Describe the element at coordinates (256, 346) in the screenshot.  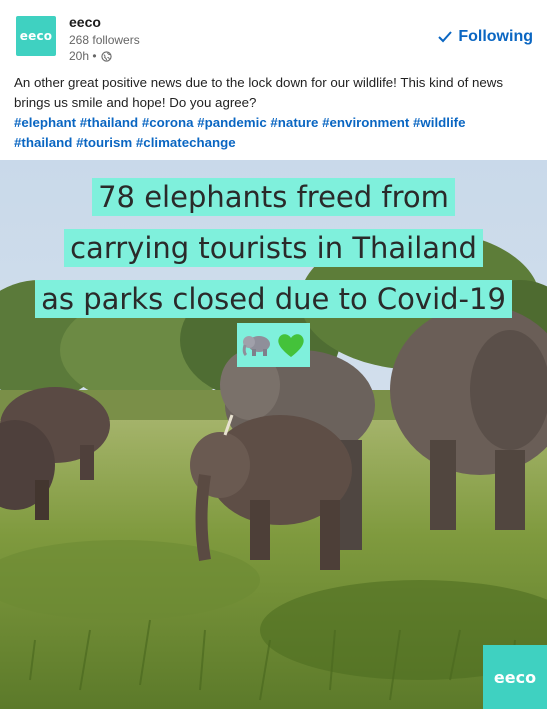
I see `elephant-icon` at that location.